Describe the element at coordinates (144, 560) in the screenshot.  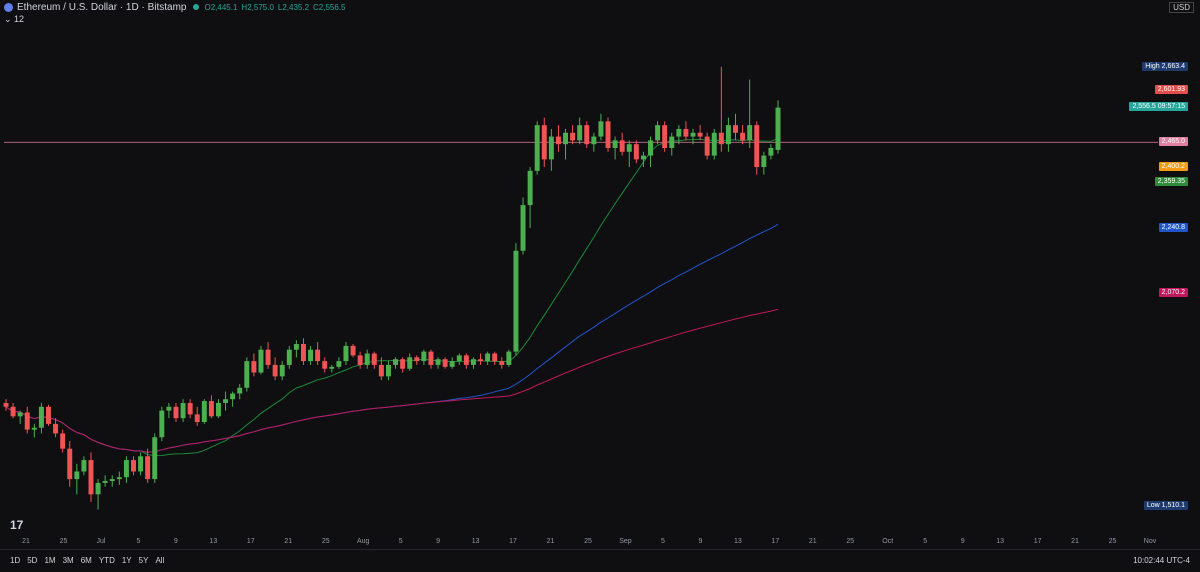
I see `range-5y: 5Y` at that location.